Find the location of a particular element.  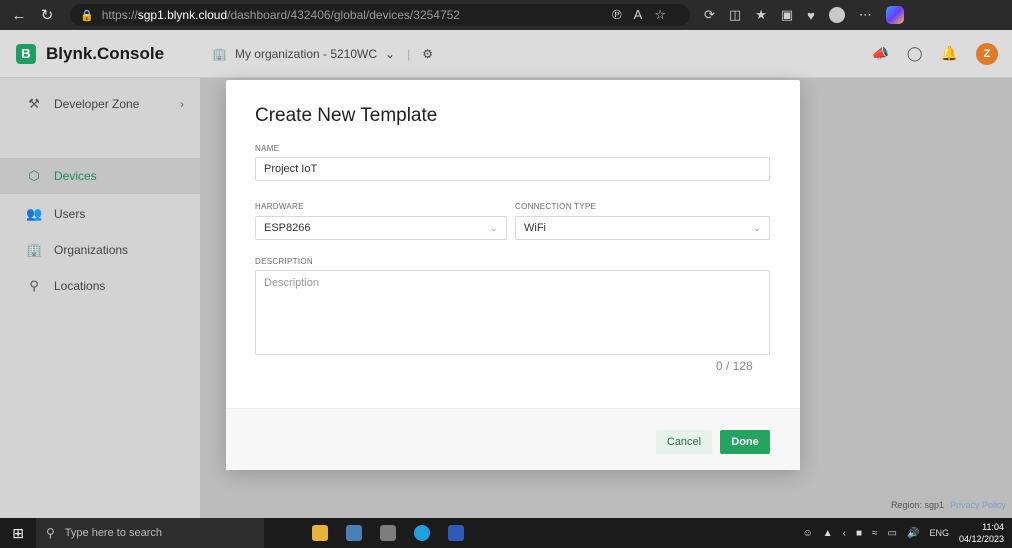

health-icon: ♥ is located at coordinates (811, 15).